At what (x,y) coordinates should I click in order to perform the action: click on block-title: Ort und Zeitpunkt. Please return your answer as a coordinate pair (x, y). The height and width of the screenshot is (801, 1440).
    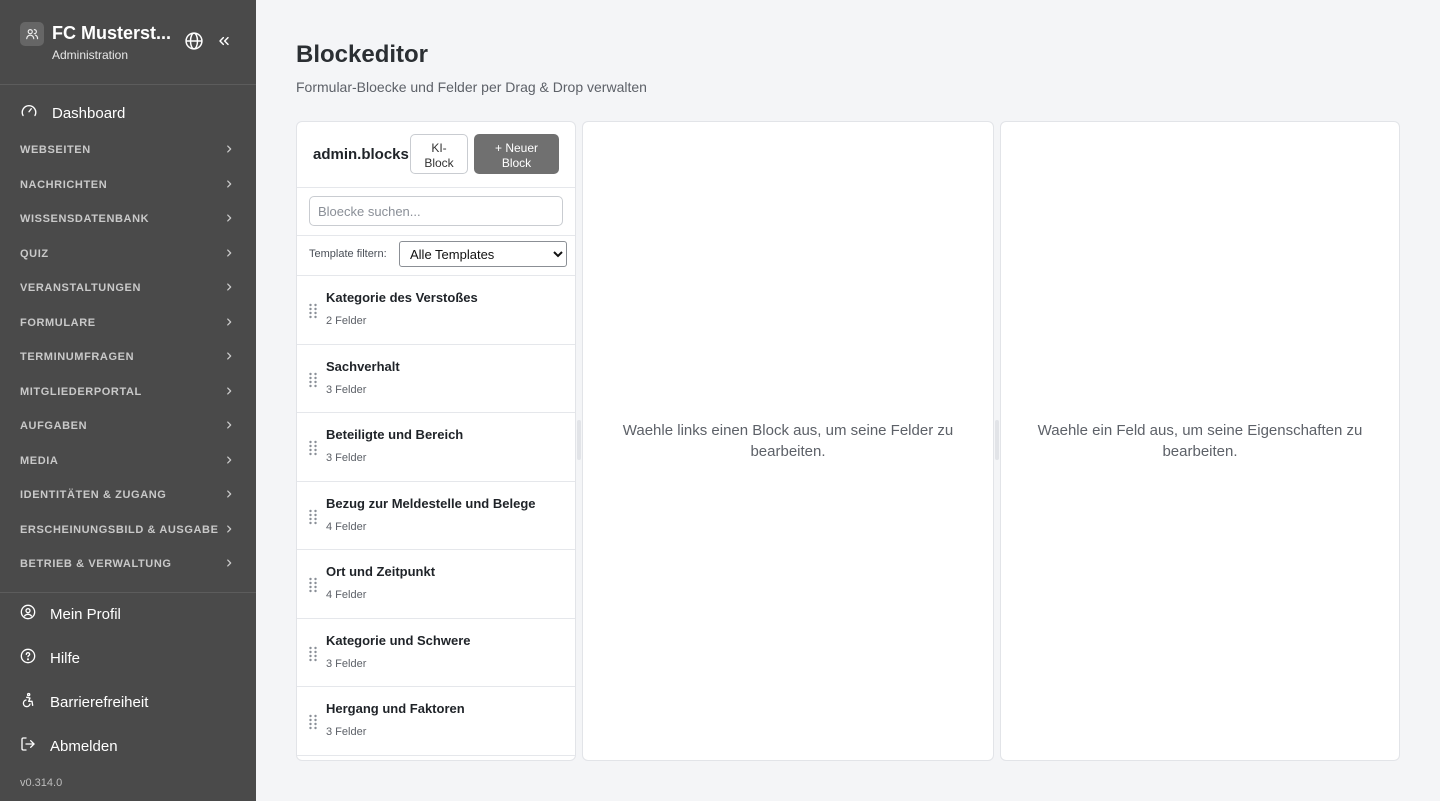
    Looking at the image, I should click on (381, 571).